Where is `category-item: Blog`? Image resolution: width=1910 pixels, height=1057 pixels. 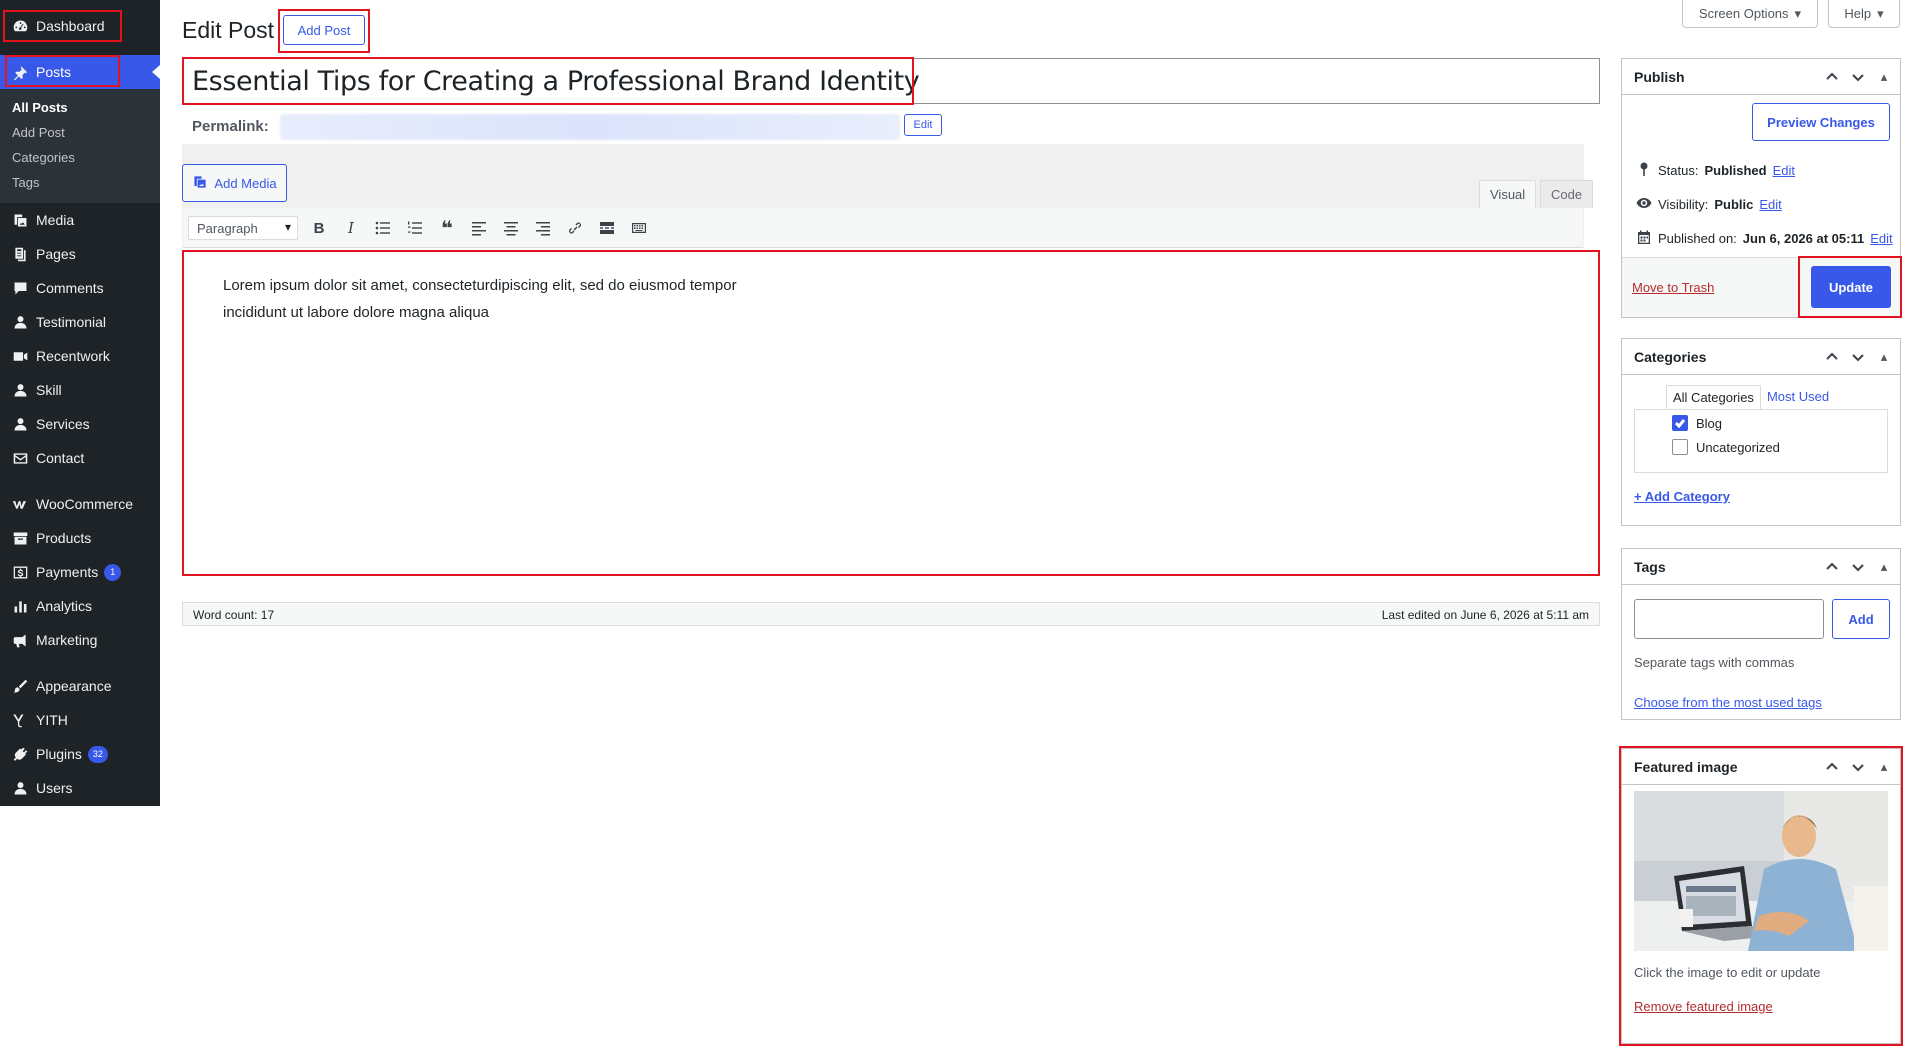
category-item: Blog is located at coordinates (1697, 423).